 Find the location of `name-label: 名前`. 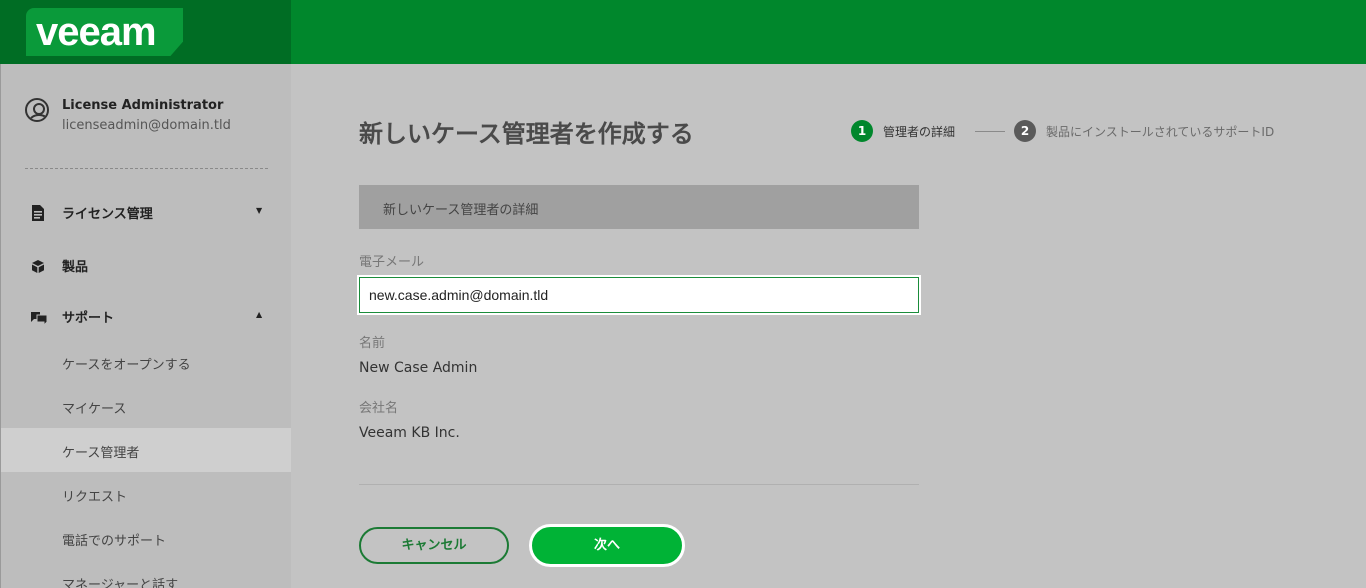

name-label: 名前 is located at coordinates (372, 343).